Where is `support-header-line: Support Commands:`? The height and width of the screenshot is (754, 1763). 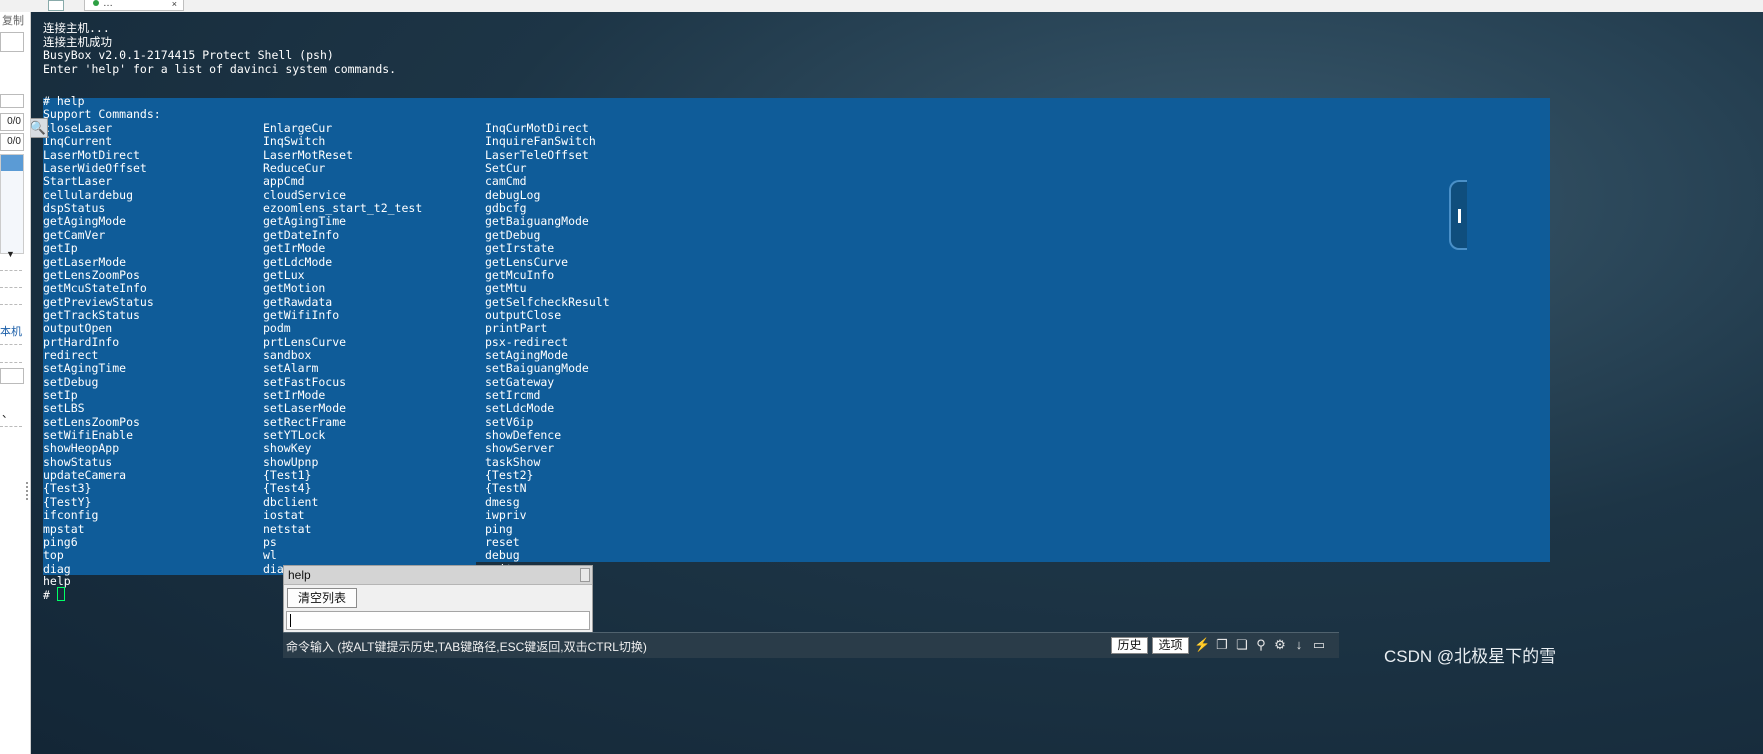 support-header-line: Support Commands: is located at coordinates (102, 114).